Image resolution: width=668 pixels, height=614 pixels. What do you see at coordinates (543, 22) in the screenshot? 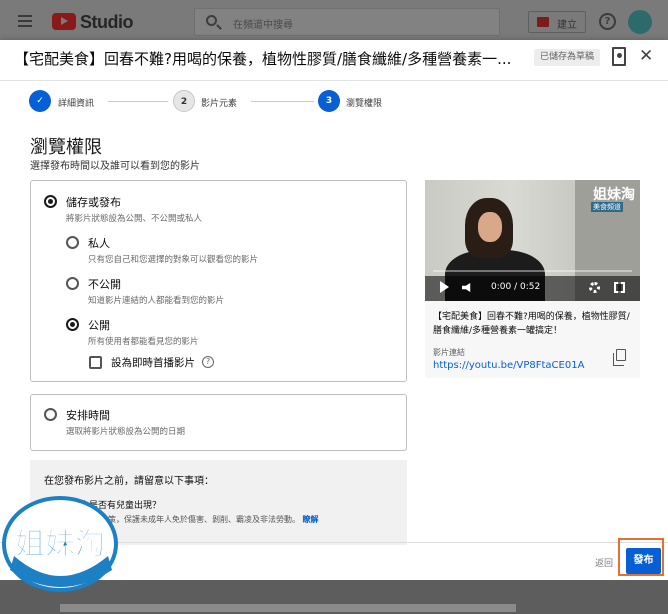
I see `video-camera-icon` at bounding box center [543, 22].